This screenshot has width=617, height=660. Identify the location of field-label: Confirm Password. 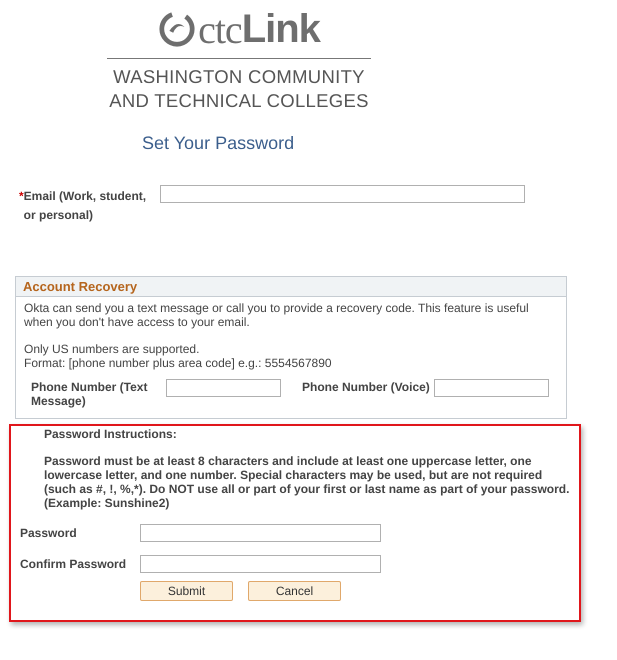
(74, 564).